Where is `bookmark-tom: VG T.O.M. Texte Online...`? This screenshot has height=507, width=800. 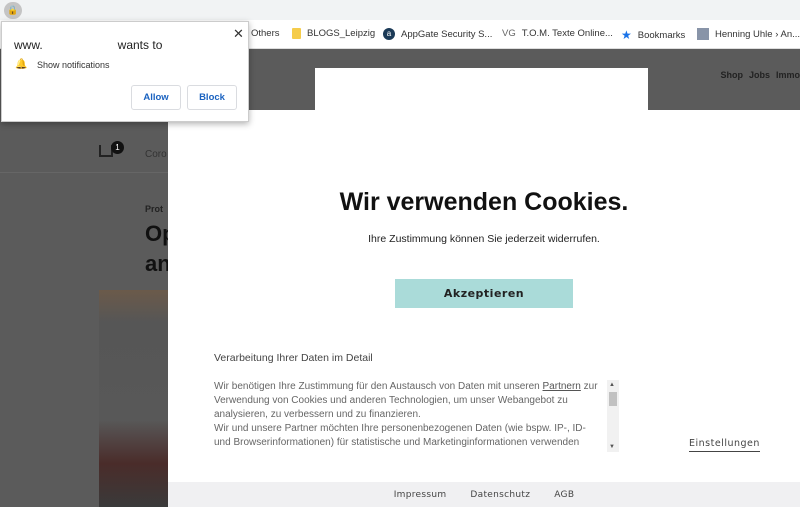
bookmark-tom: VG T.O.M. Texte Online... is located at coordinates (557, 33).